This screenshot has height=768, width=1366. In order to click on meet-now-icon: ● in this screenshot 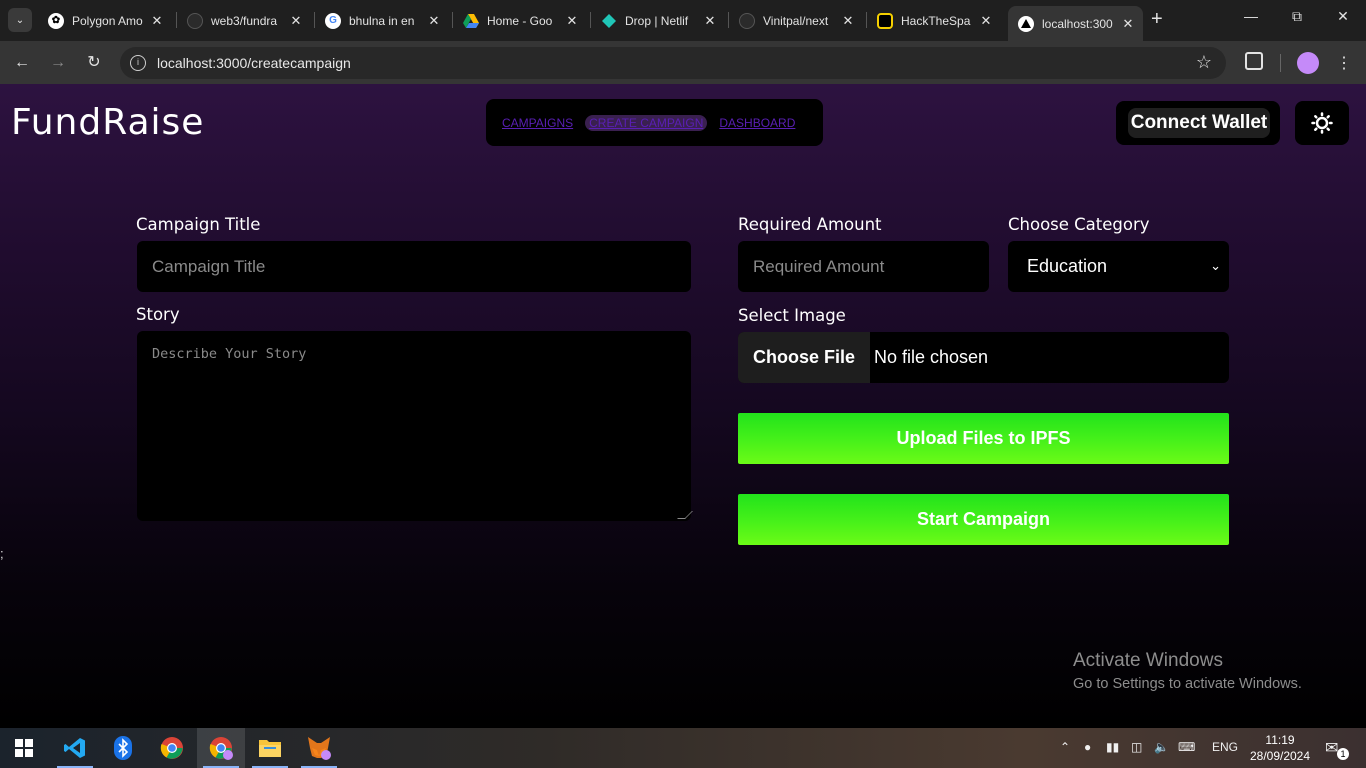, I will do `click(1087, 747)`.